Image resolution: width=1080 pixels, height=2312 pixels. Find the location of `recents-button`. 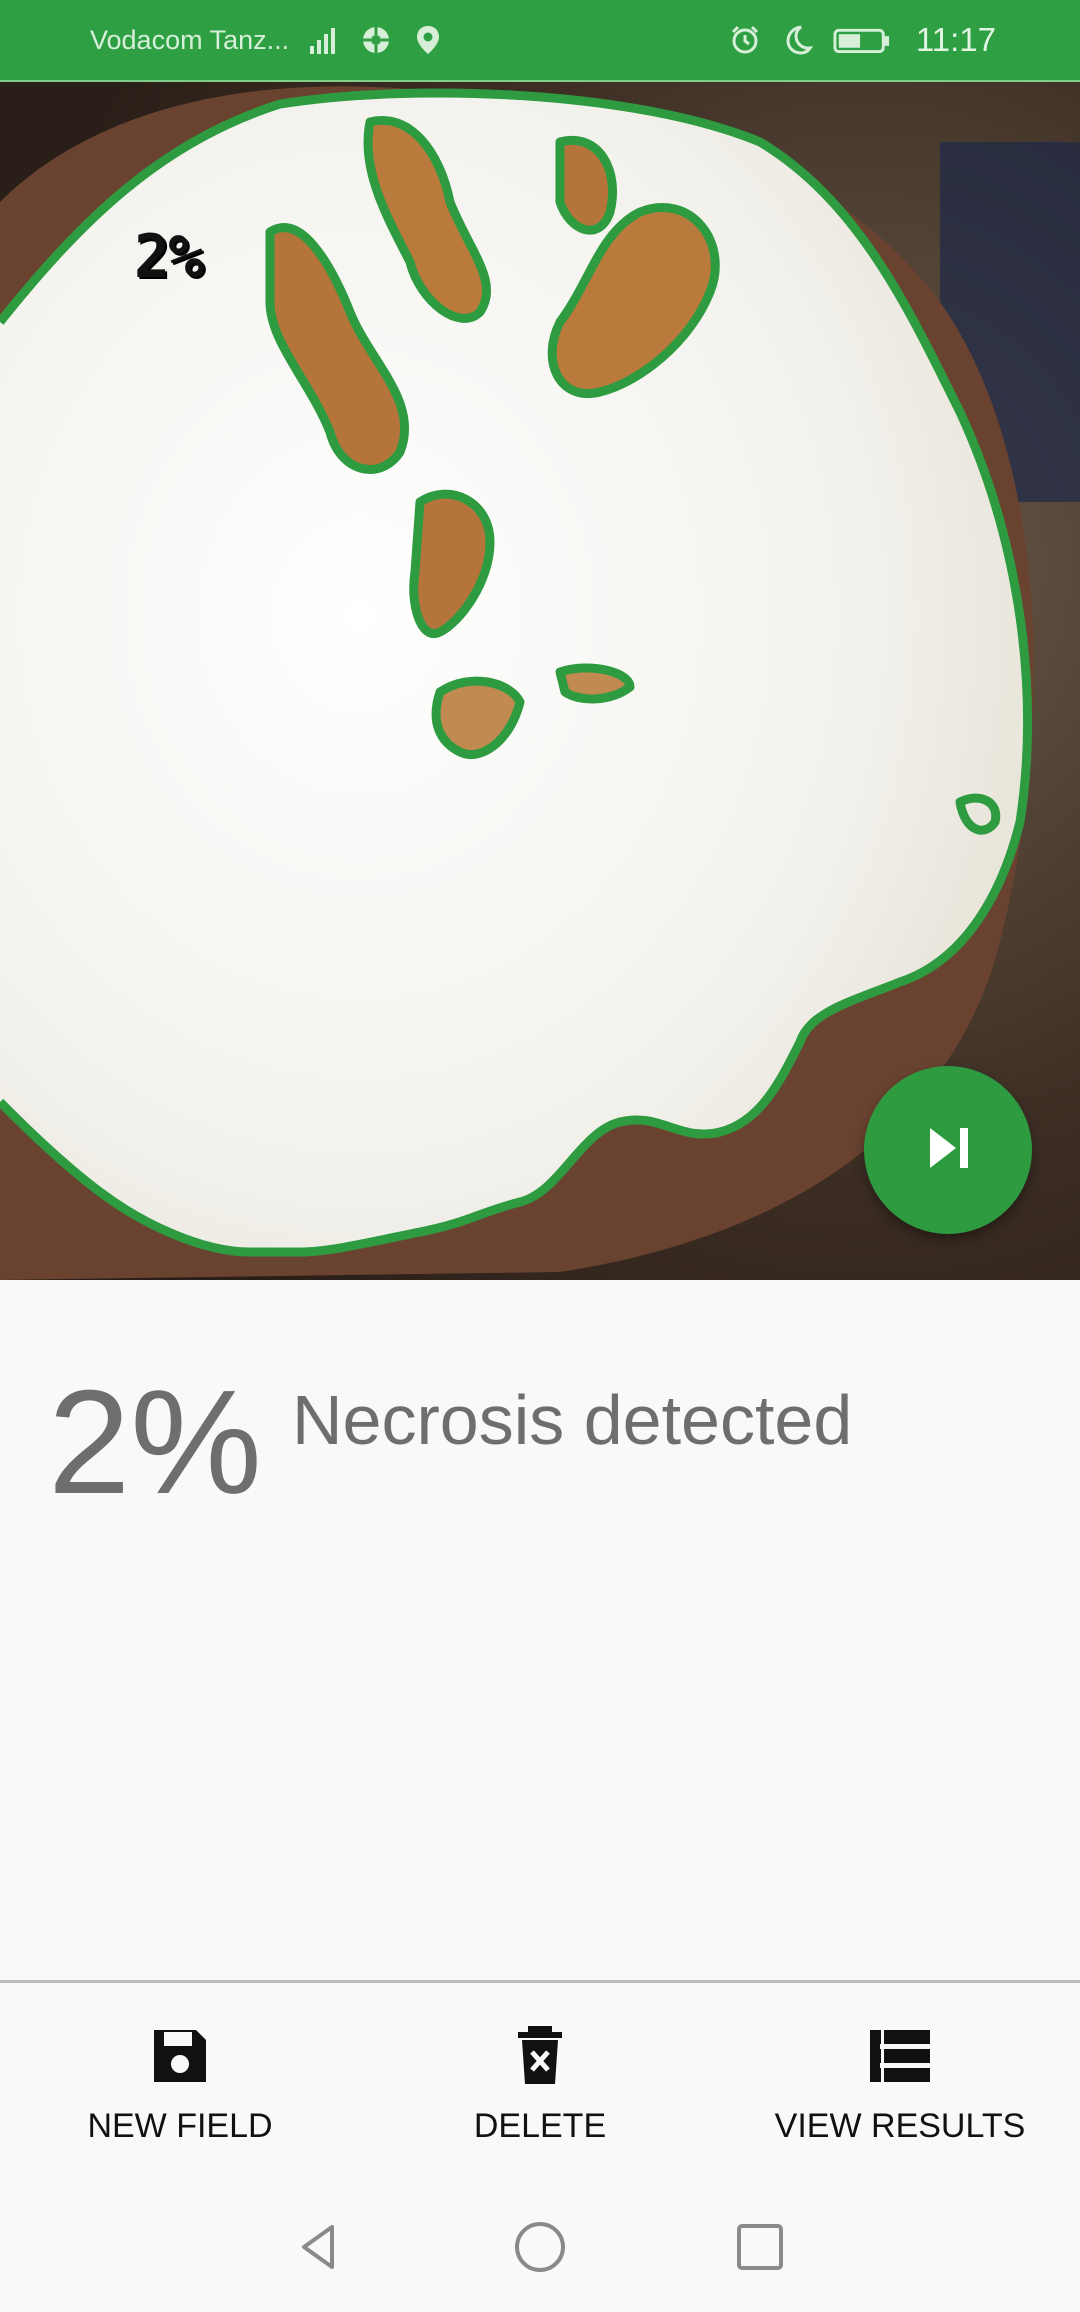

recents-button is located at coordinates (760, 2250).